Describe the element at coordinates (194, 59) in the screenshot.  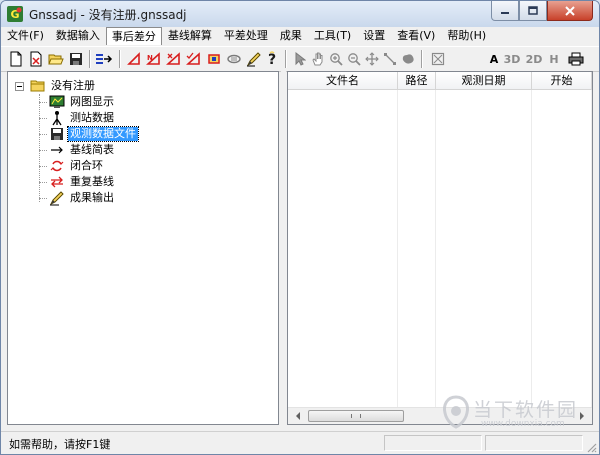
I see `check-triangle-button` at that location.